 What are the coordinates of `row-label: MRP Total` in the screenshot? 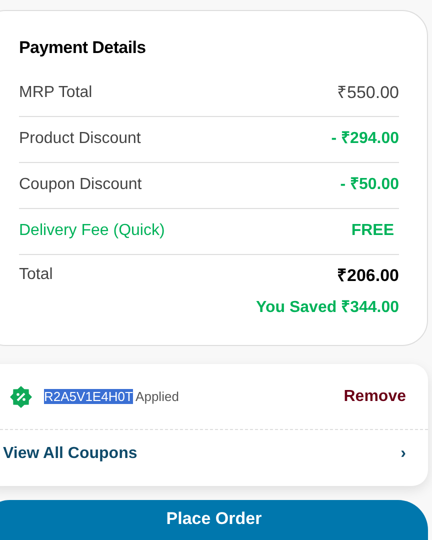 It's located at (55, 93).